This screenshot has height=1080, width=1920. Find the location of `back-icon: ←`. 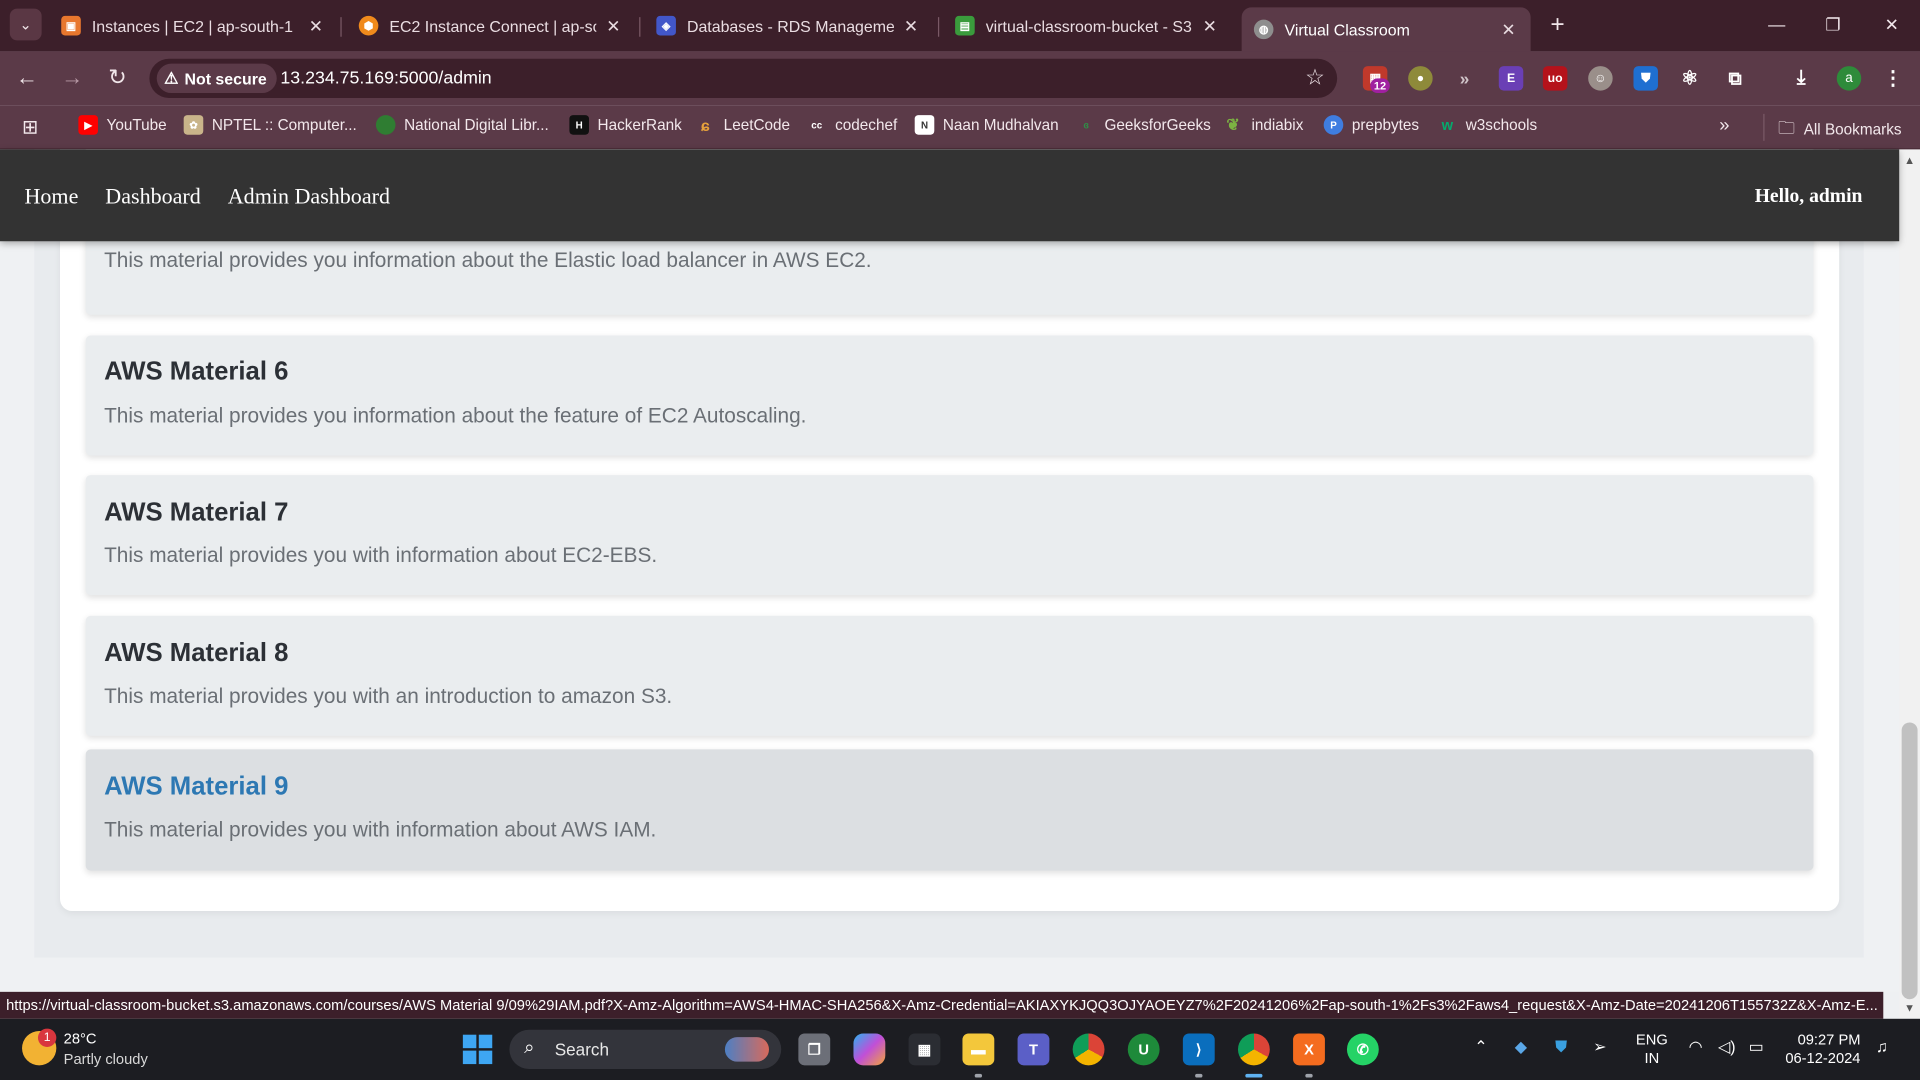

back-icon: ← is located at coordinates (26, 78).